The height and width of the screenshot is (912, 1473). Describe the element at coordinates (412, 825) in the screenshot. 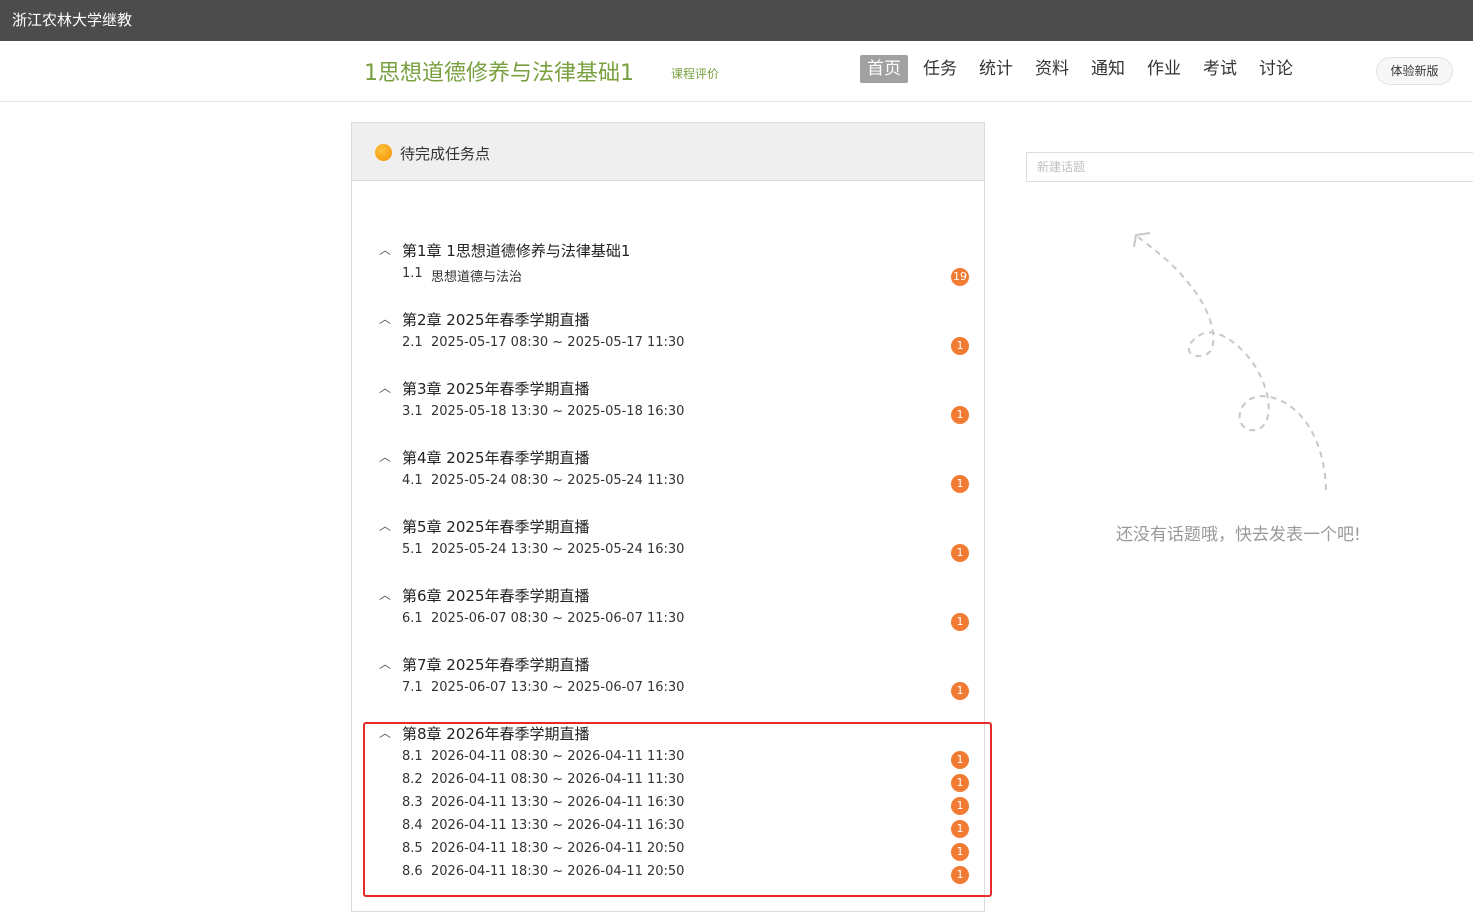

I see `task-number: 8.4` at that location.